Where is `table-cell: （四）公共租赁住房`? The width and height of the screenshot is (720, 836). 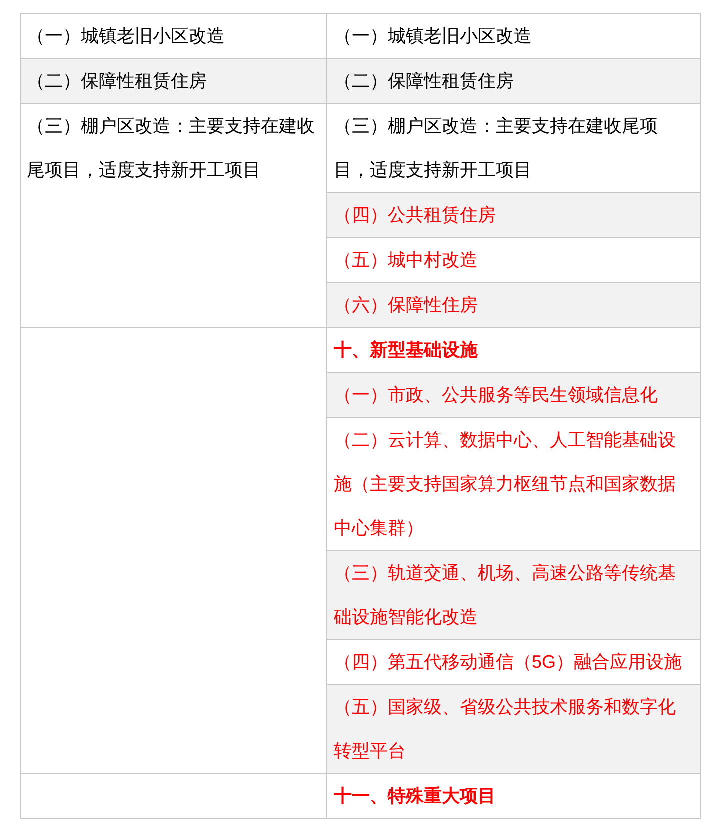 table-cell: （四）公共租赁住房 is located at coordinates (513, 214).